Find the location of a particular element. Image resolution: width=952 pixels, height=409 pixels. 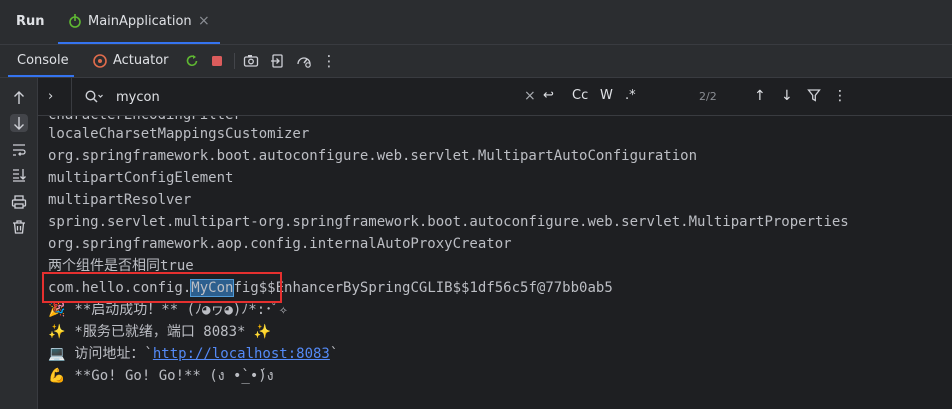

whole-words-toggle: W is located at coordinates (606, 95).